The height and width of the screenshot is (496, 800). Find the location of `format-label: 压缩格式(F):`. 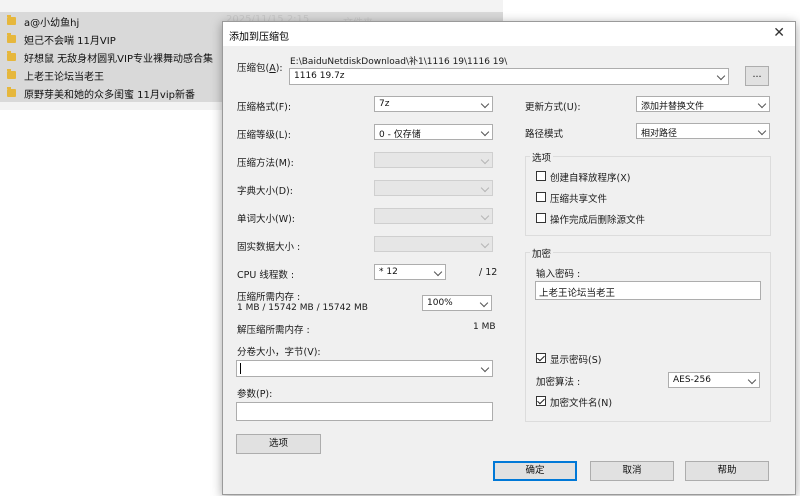

format-label: 压缩格式(F): is located at coordinates (264, 107).